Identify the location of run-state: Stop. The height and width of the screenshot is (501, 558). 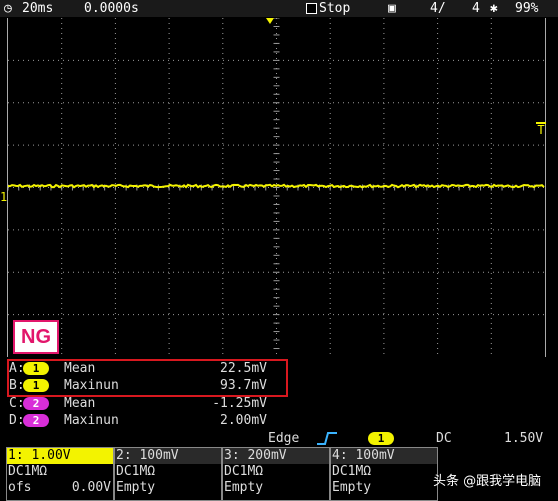
(328, 8).